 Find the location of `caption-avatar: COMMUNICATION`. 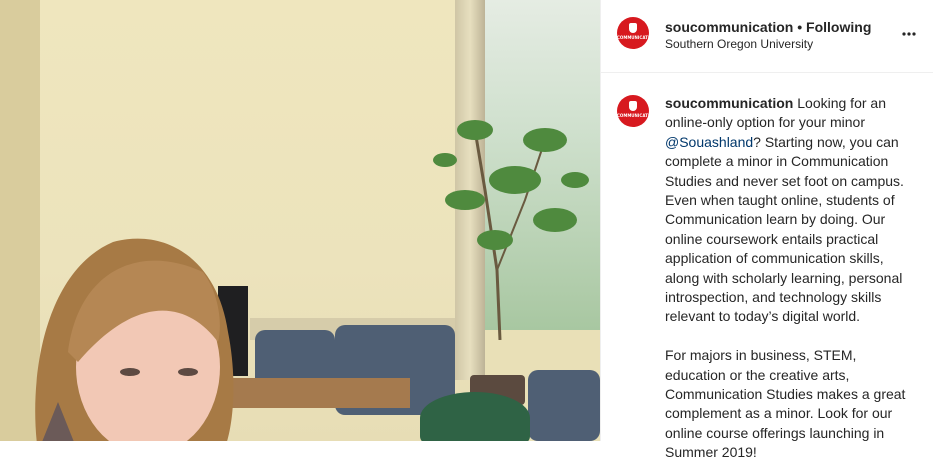

caption-avatar: COMMUNICATION is located at coordinates (633, 111).